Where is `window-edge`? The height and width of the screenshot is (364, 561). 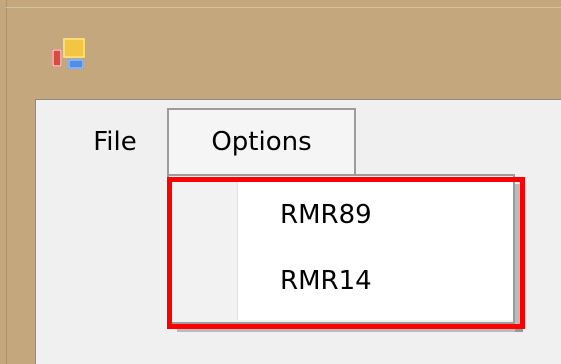 window-edge is located at coordinates (6, 182).